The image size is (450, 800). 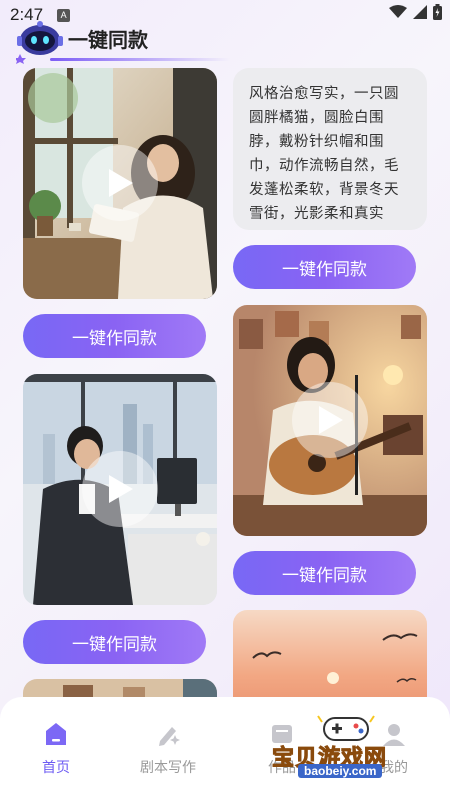 What do you see at coordinates (56, 768) in the screenshot?
I see `nav-label-home: 首页` at bounding box center [56, 768].